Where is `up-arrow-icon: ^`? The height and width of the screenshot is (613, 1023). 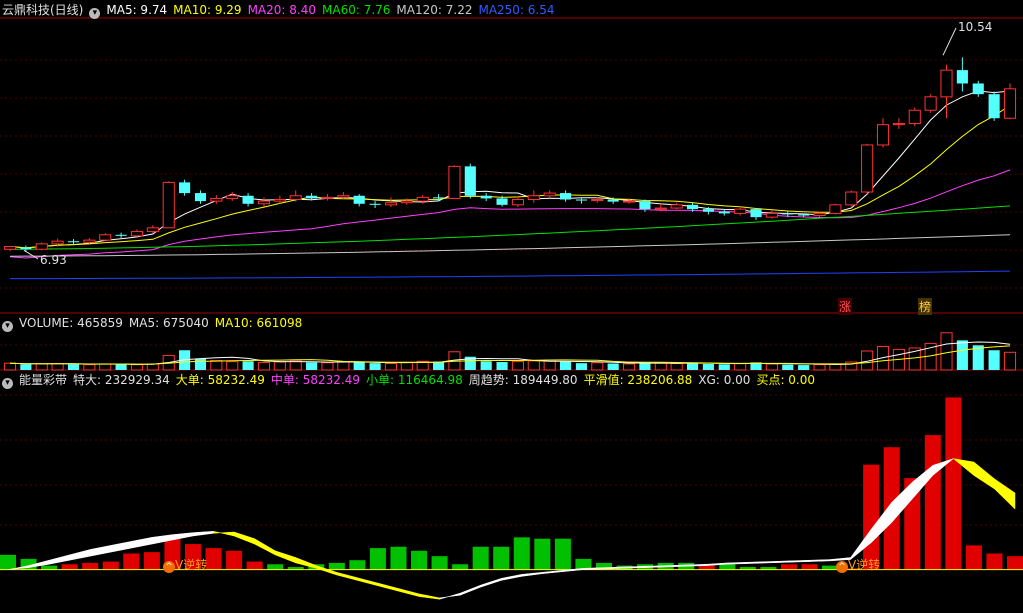 up-arrow-icon: ^ is located at coordinates (169, 567).